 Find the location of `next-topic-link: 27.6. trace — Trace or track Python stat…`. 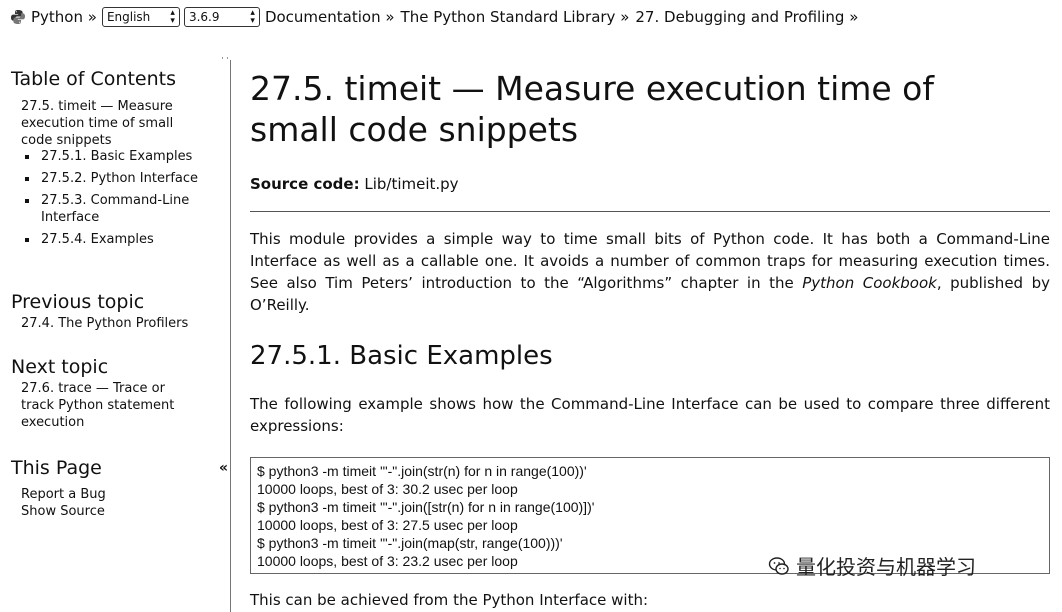

next-topic-link: 27.6. trace — Trace or track Python stat… is located at coordinates (106, 405).